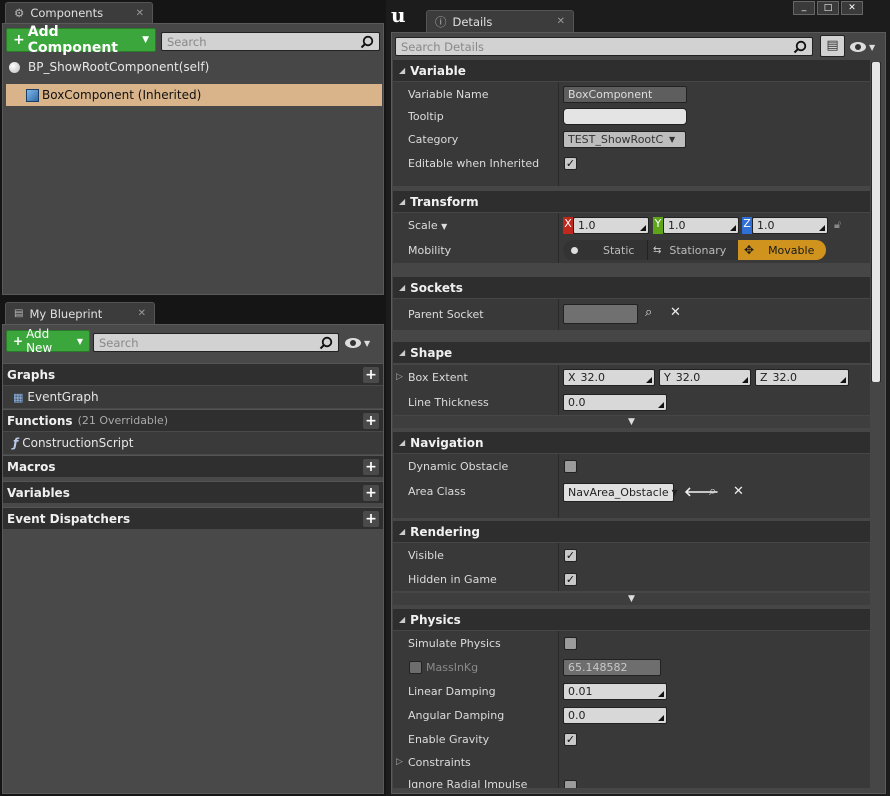 This screenshot has width=890, height=796. Describe the element at coordinates (631, 619) in the screenshot. I see `physics-section-header: ◢ Physics` at that location.